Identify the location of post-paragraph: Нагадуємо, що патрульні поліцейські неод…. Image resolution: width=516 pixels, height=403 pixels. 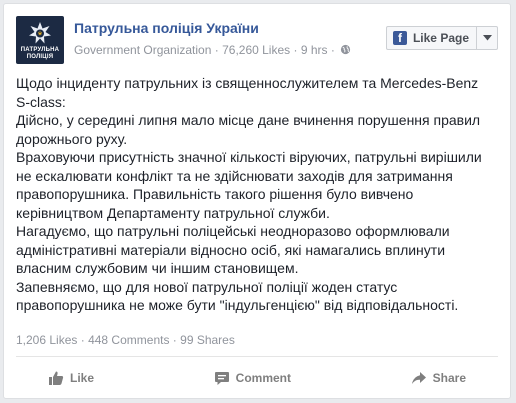
(233, 249).